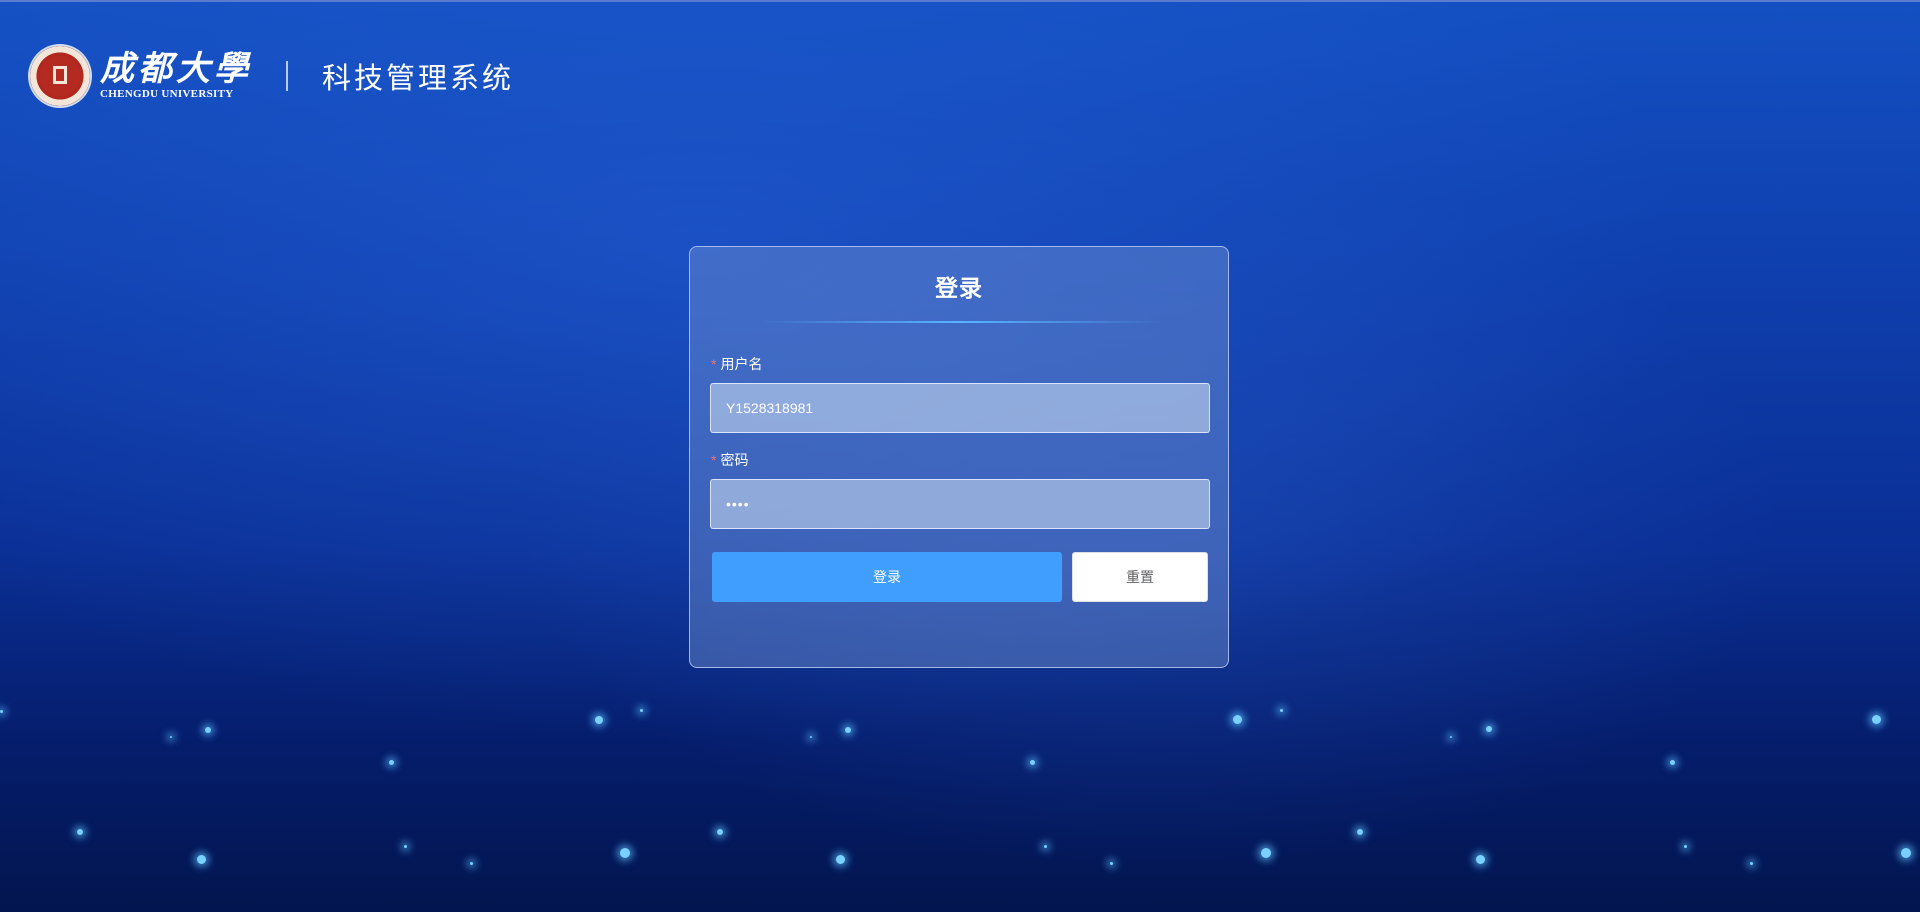 The width and height of the screenshot is (1920, 912). Describe the element at coordinates (1140, 577) in the screenshot. I see `reset-button: 重置` at that location.